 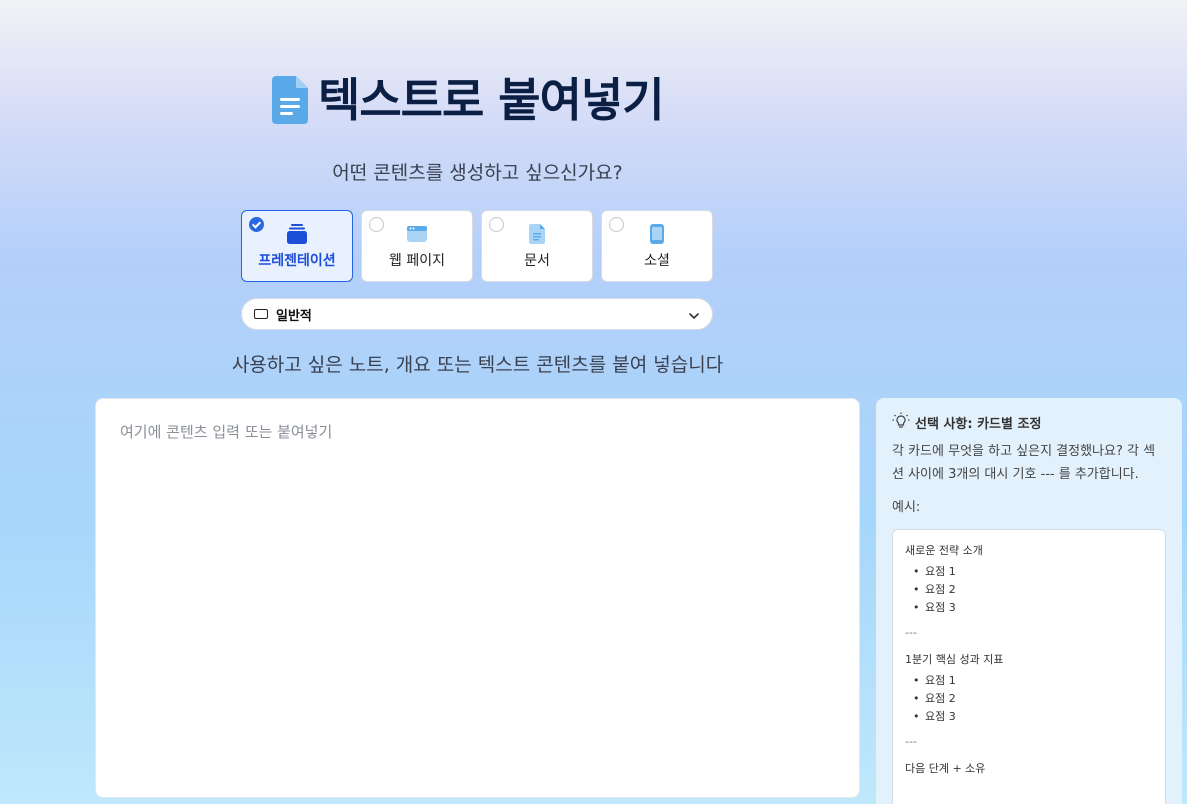 I want to click on example-section-title: 1분기 핵심 성과 지표, so click(x=954, y=659).